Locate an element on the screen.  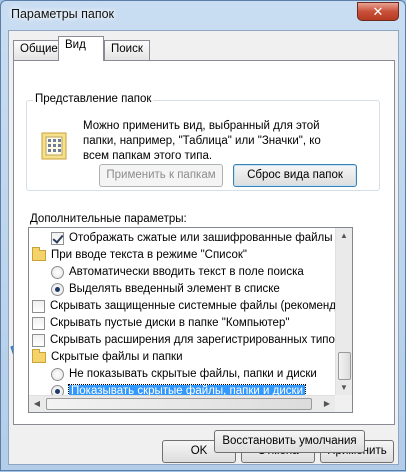
list-item-label: Выделять введенный элемент в списке is located at coordinates (174, 289).